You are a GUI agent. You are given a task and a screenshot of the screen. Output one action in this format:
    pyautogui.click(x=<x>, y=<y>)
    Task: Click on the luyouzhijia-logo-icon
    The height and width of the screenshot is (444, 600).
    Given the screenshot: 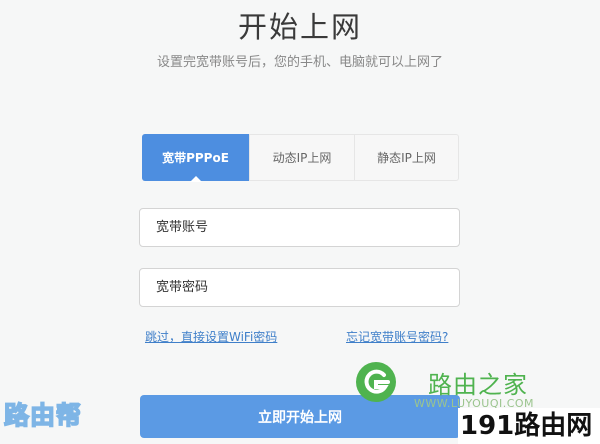 What is the action you would take?
    pyautogui.click(x=376, y=382)
    